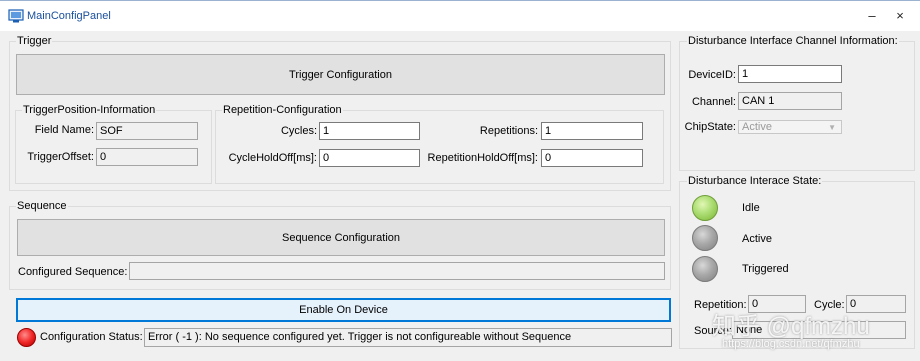 The image size is (920, 361). What do you see at coordinates (900, 16) in the screenshot?
I see `close-button: ×` at bounding box center [900, 16].